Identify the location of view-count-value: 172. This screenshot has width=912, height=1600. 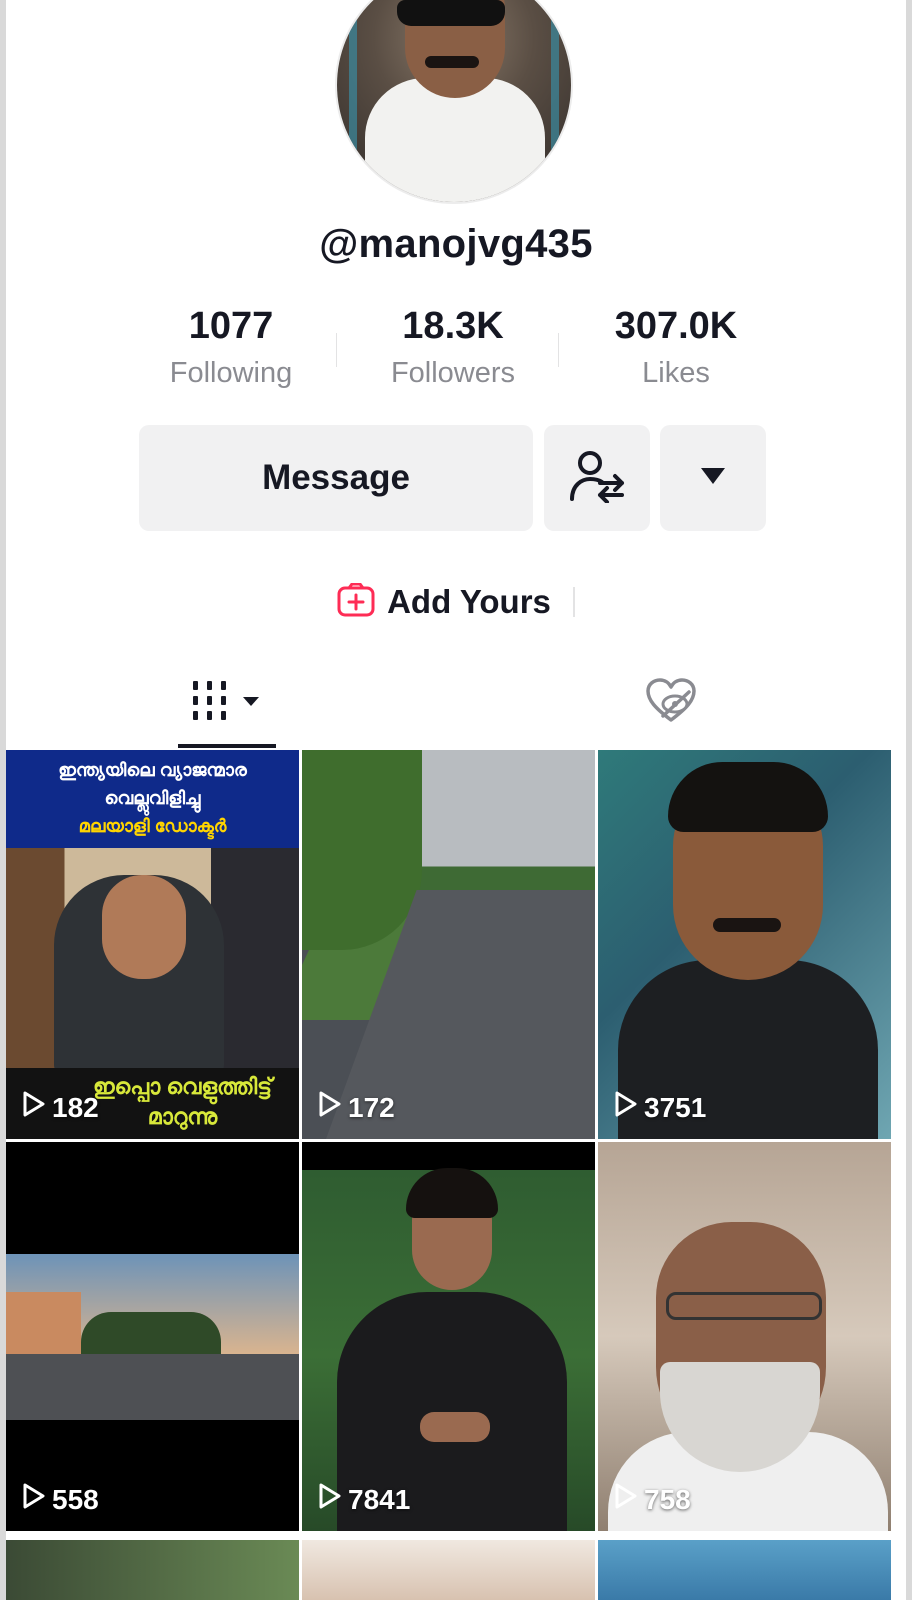
(371, 1107).